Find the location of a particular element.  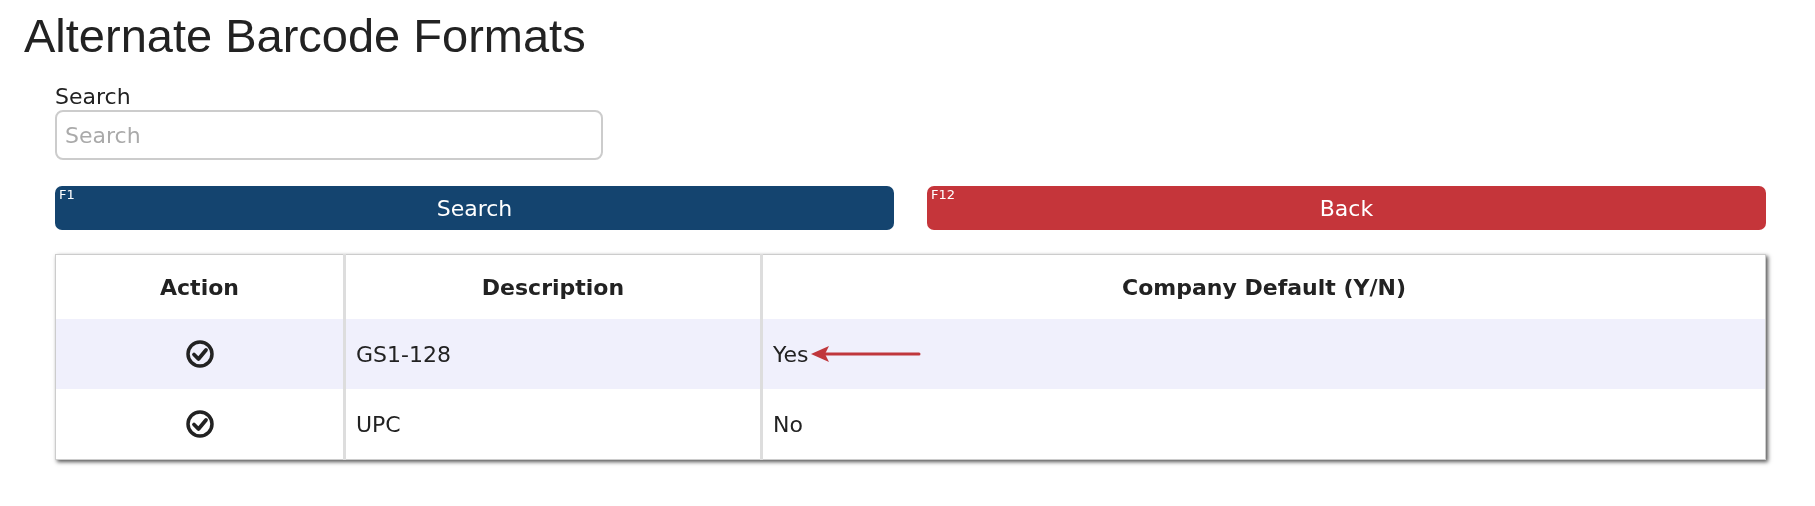

table-cell: GS1-128 is located at coordinates (403, 354).